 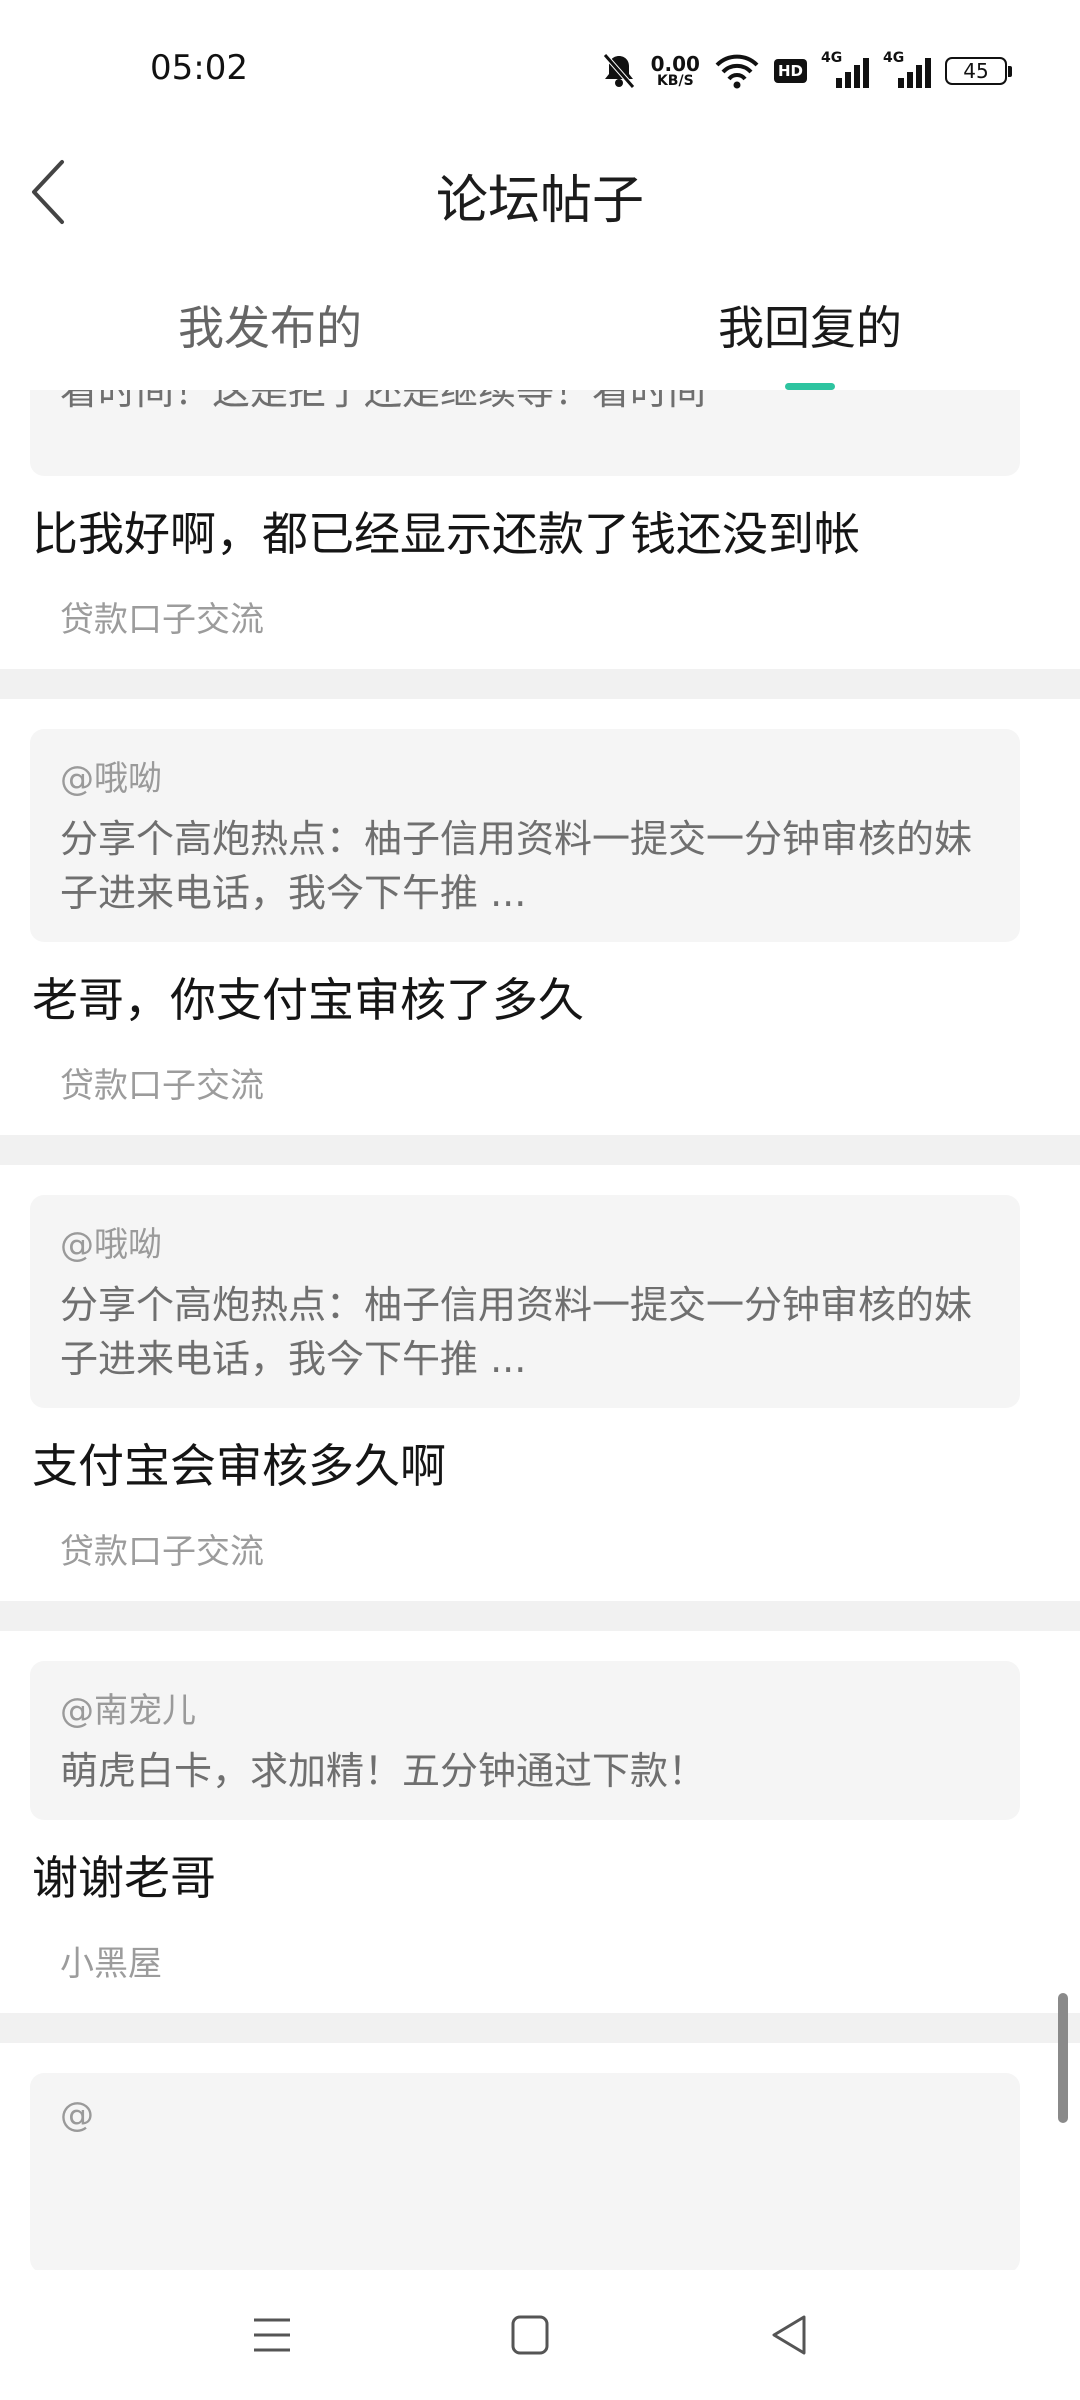 What do you see at coordinates (199, 68) in the screenshot?
I see `status-time: 05:02` at bounding box center [199, 68].